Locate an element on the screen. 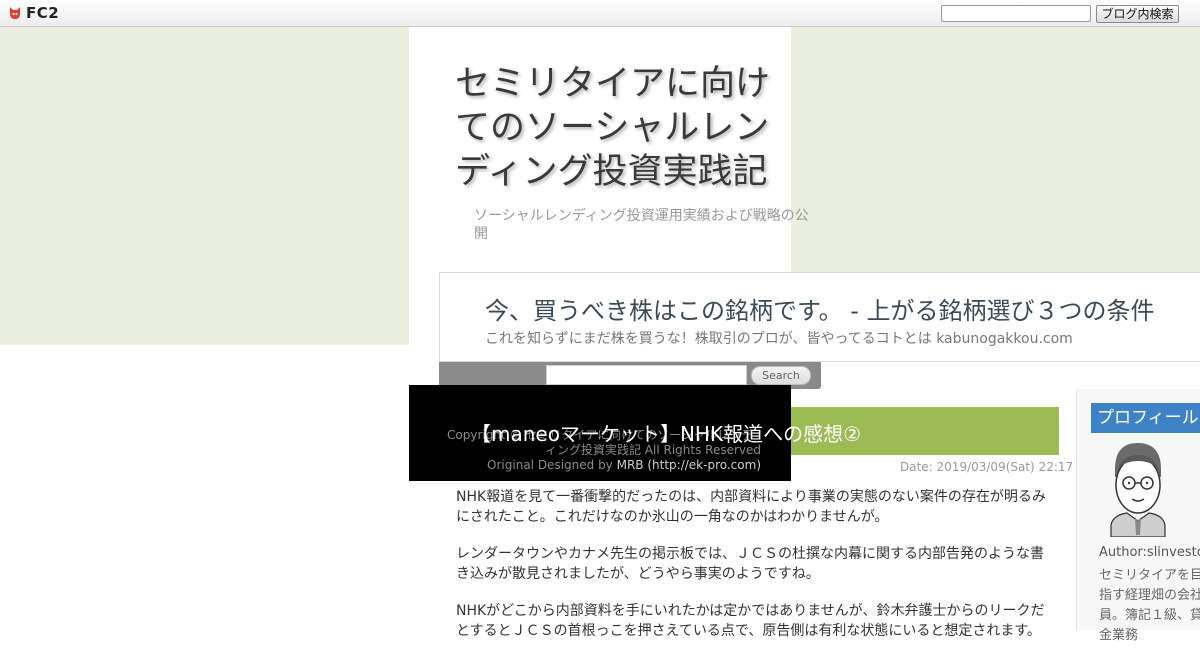 This screenshot has height=658, width=1200. profile-heading: プロフィール is located at coordinates (1145, 418).